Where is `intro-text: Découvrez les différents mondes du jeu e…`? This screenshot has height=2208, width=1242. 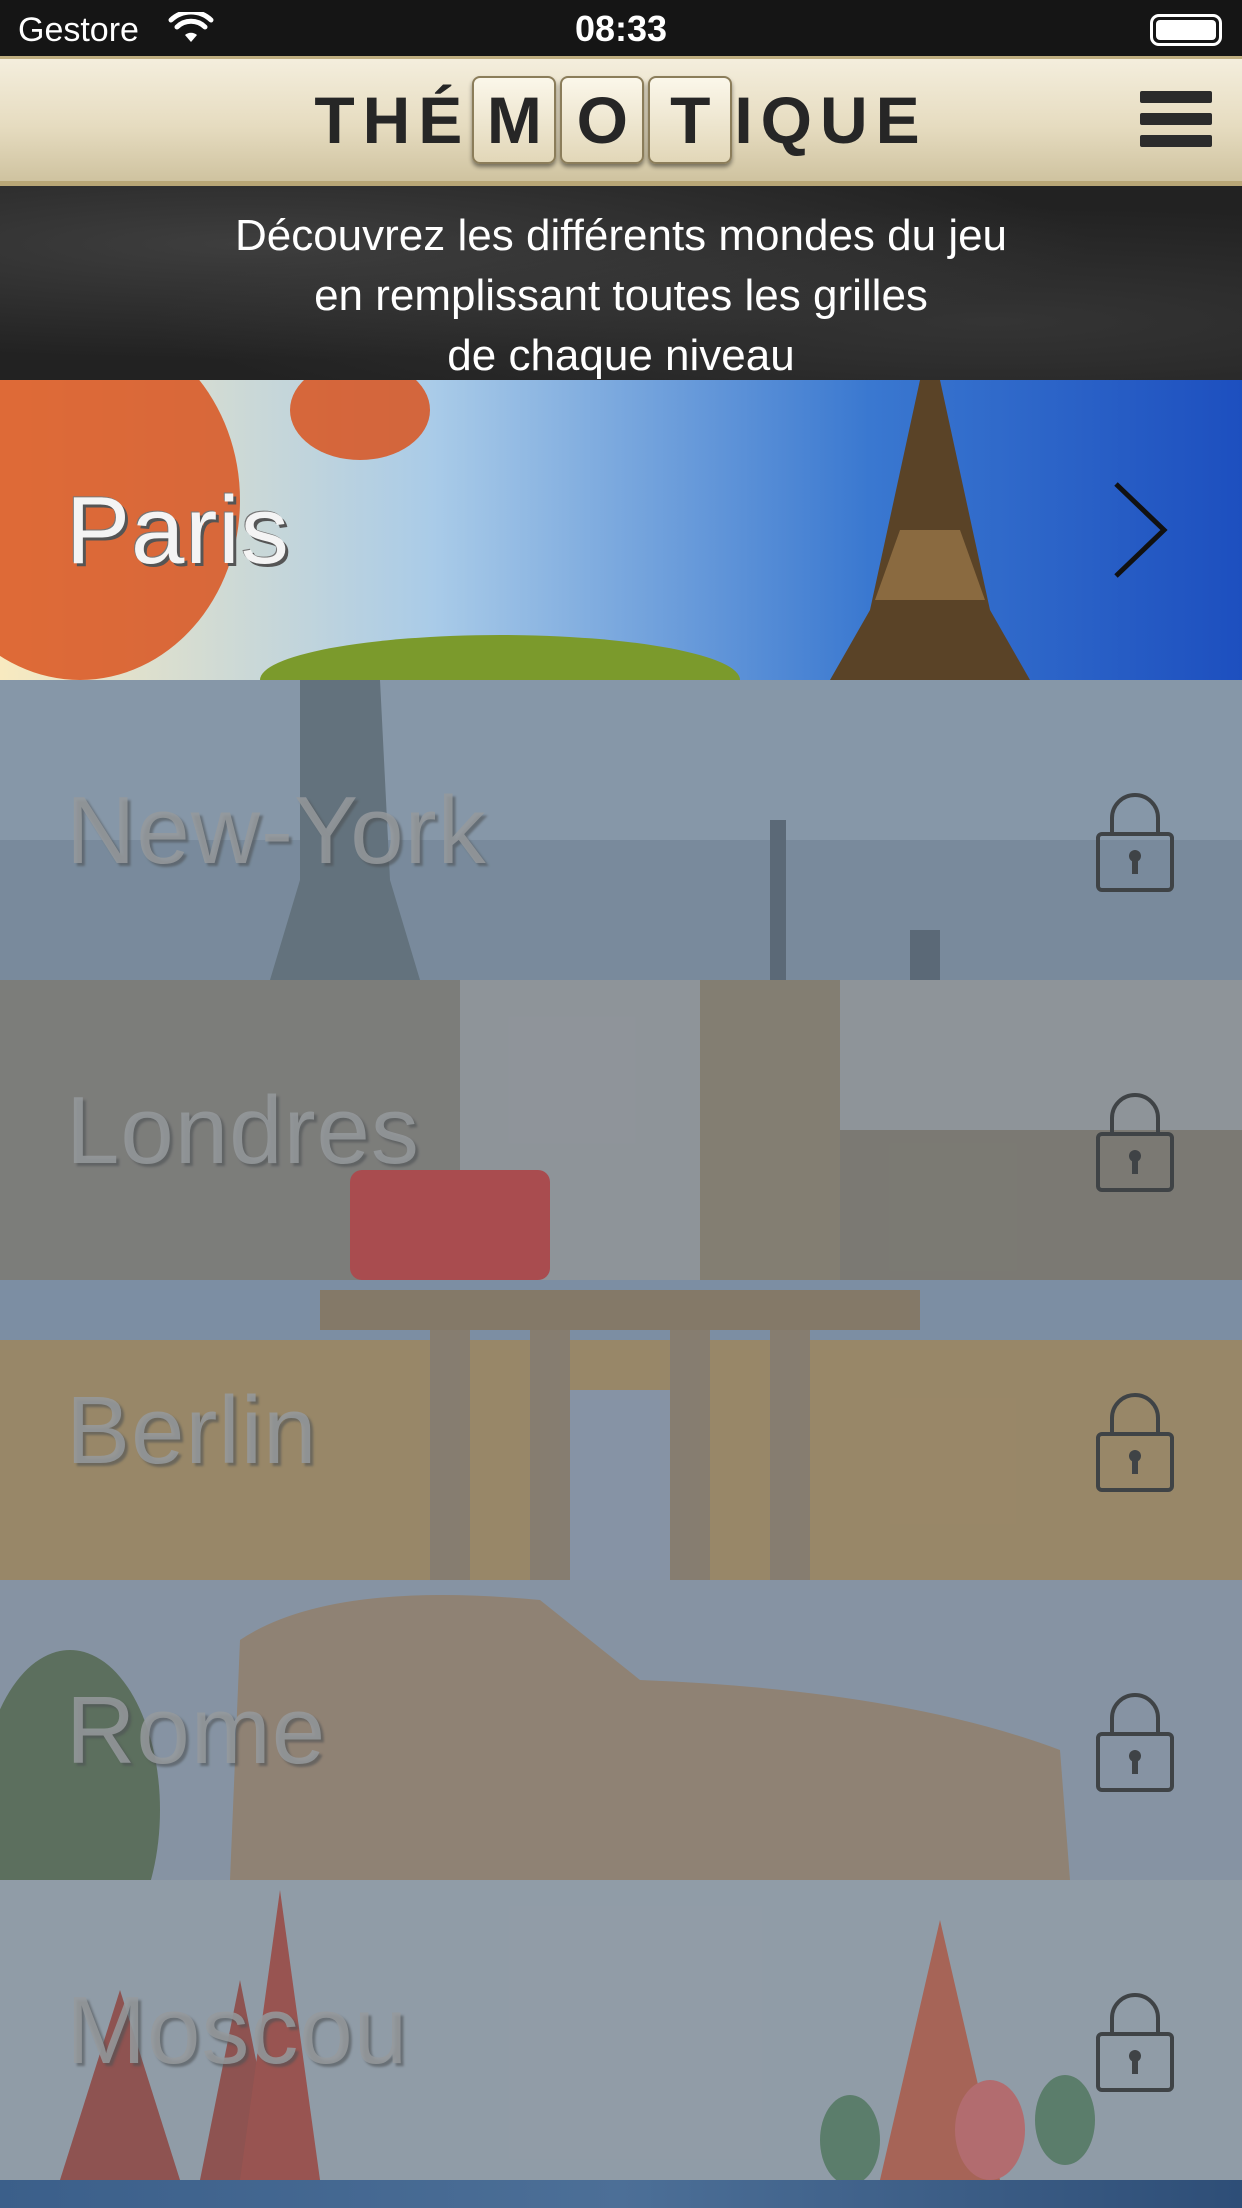
intro-text: Découvrez les différents mondes du jeu e… is located at coordinates (621, 286).